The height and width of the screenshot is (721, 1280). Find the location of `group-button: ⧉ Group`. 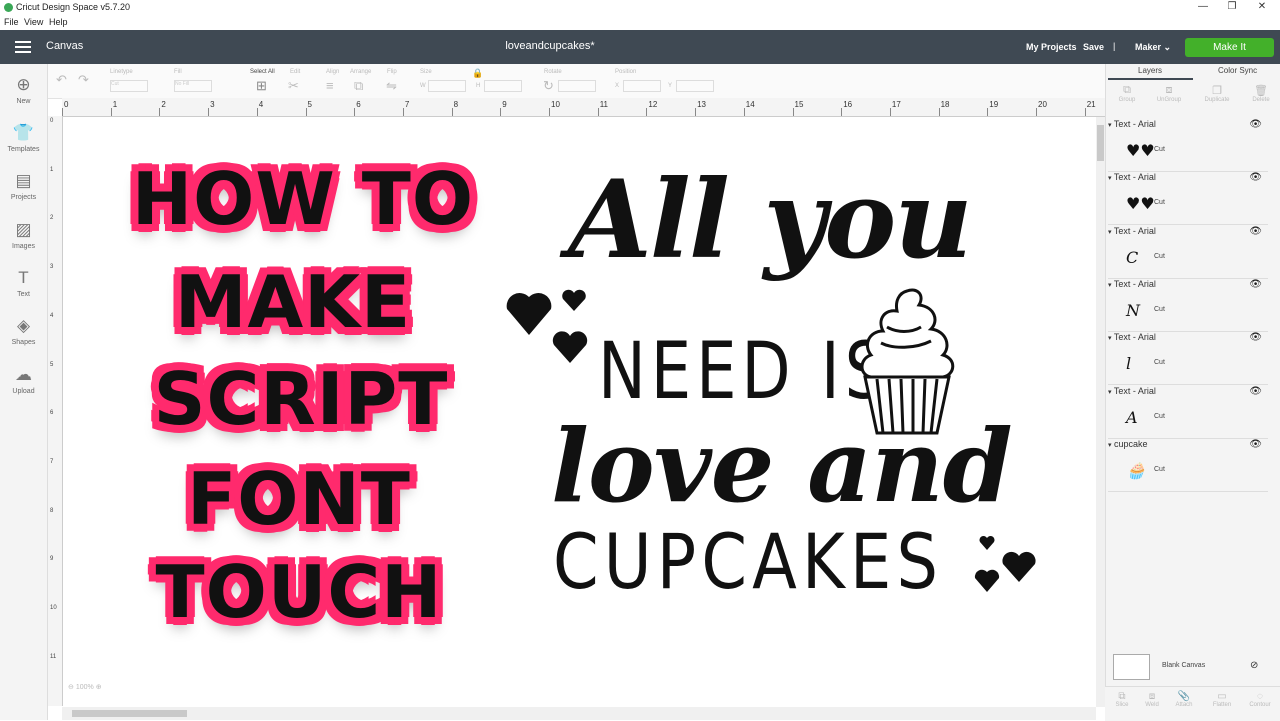

group-button: ⧉ Group is located at coordinates (1127, 93).